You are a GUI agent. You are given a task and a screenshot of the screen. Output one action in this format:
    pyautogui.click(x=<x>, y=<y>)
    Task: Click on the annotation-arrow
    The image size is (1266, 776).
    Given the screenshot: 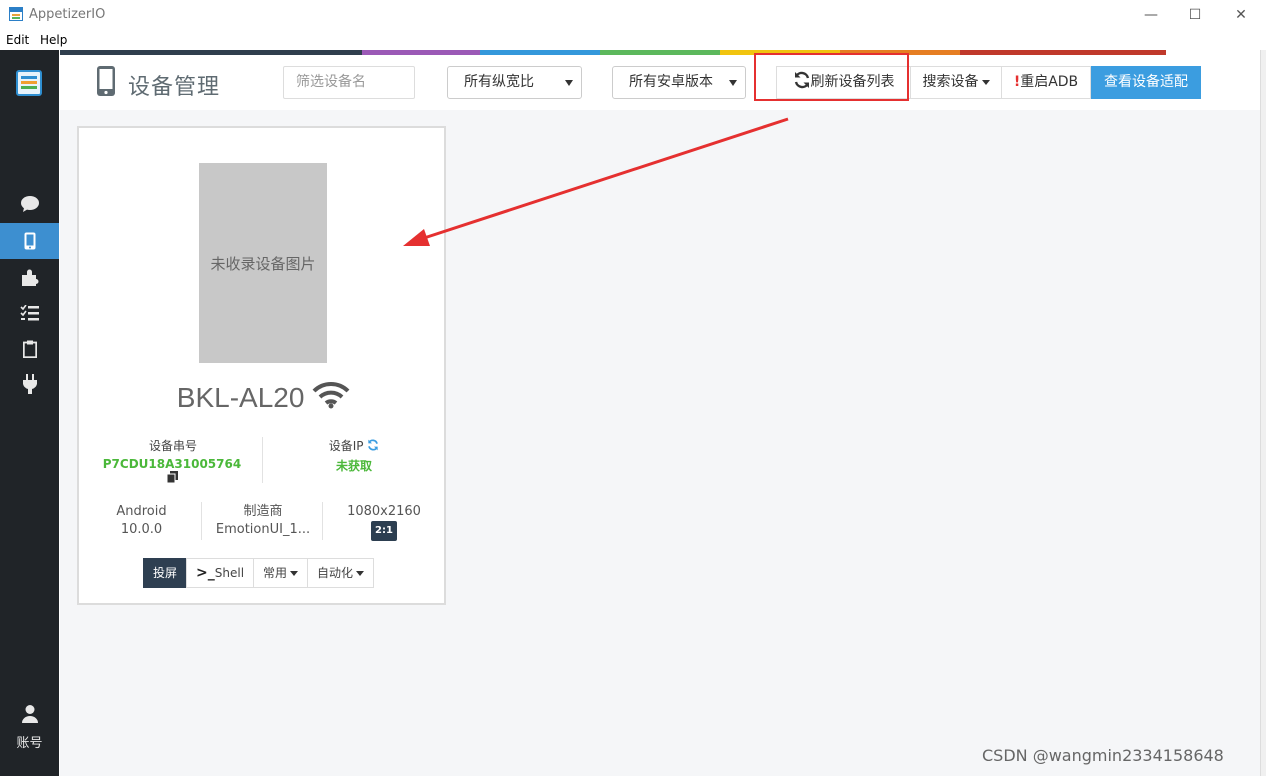 What is the action you would take?
    pyautogui.click(x=596, y=181)
    